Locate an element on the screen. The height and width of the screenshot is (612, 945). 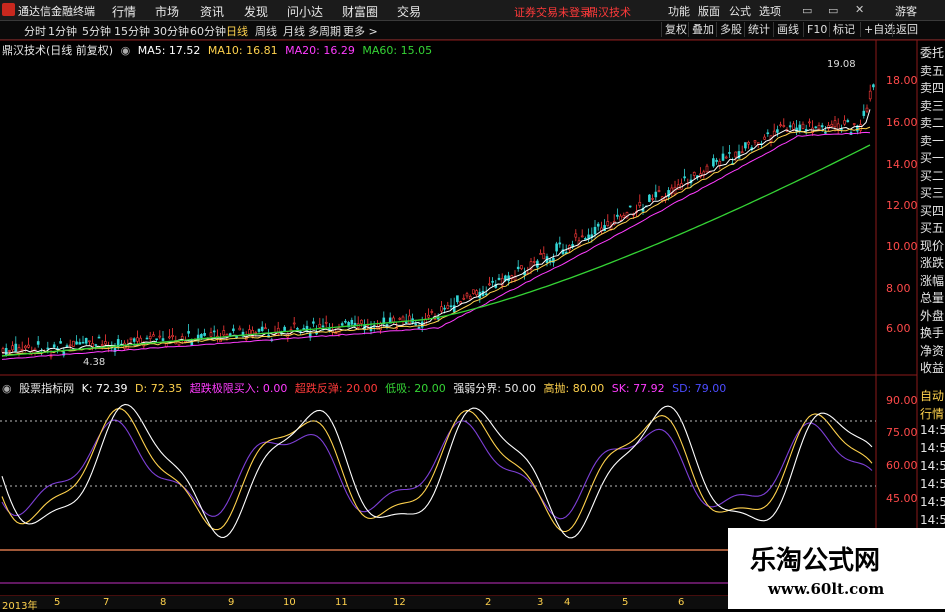
draw-line-button: 画线 is located at coordinates (787, 29).